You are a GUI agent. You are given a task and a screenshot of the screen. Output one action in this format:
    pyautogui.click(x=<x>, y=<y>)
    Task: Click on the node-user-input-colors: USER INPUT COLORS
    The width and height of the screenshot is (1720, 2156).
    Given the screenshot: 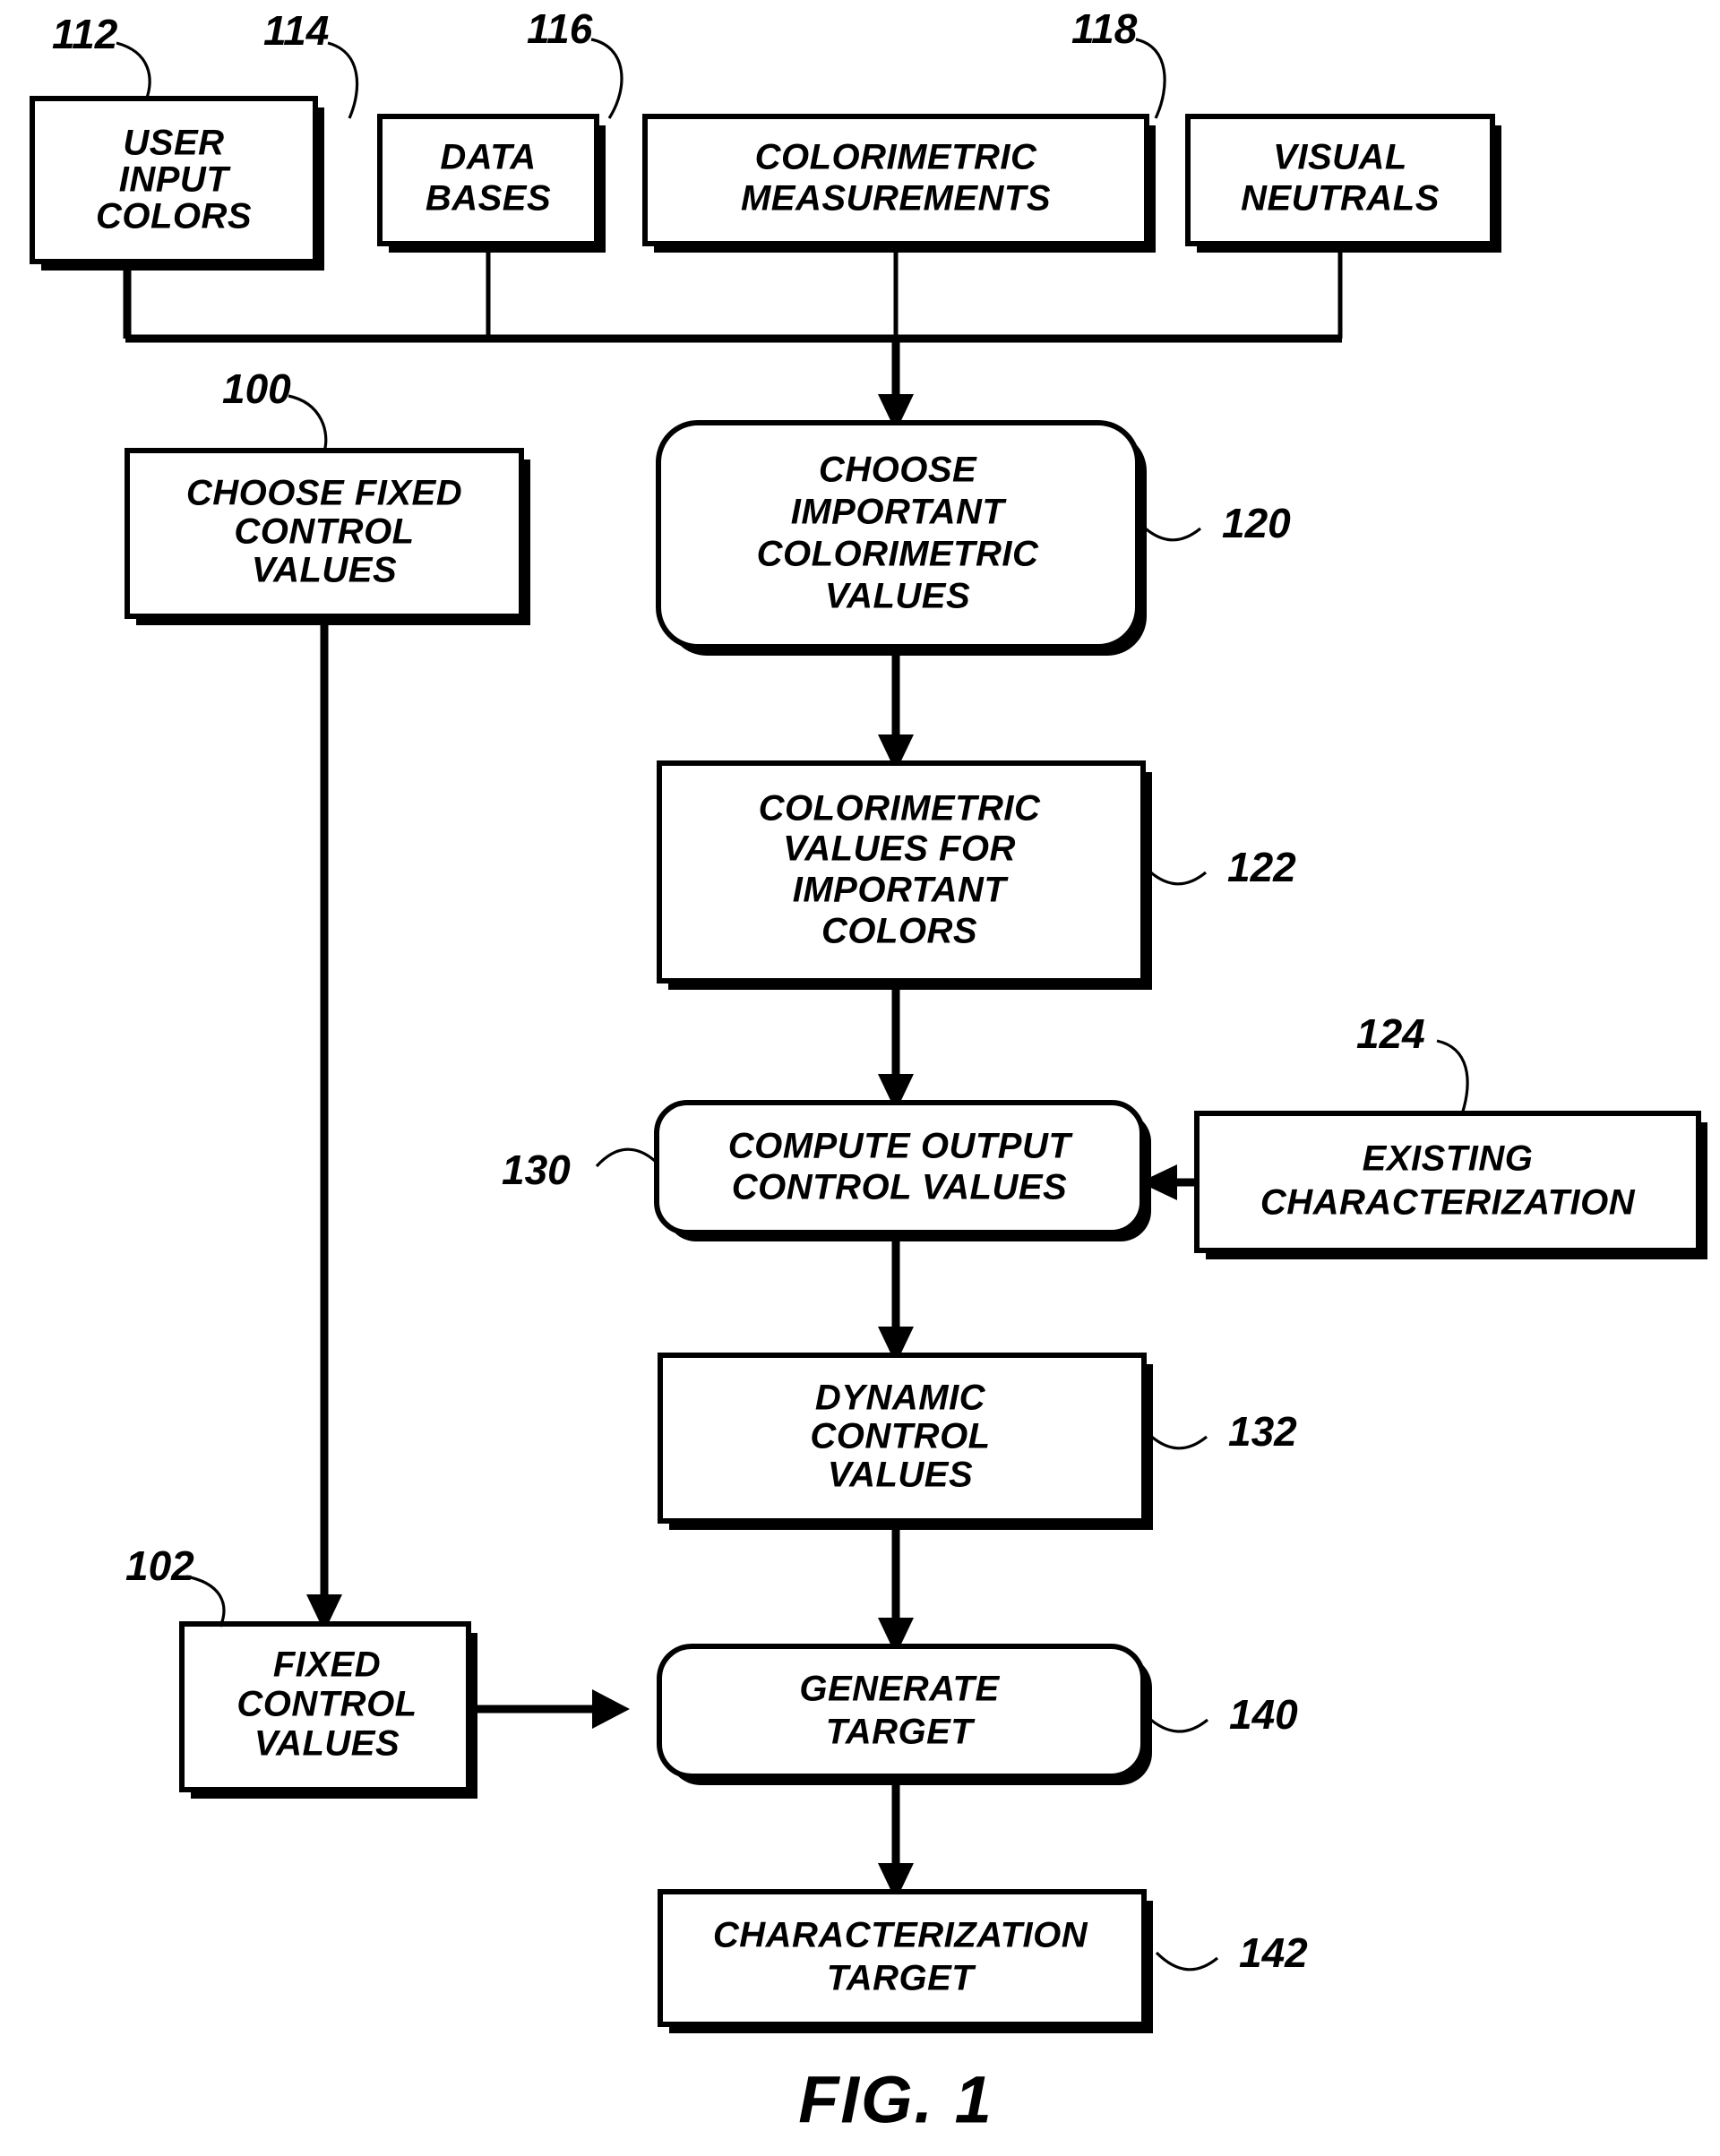 What is the action you would take?
    pyautogui.click(x=177, y=183)
    